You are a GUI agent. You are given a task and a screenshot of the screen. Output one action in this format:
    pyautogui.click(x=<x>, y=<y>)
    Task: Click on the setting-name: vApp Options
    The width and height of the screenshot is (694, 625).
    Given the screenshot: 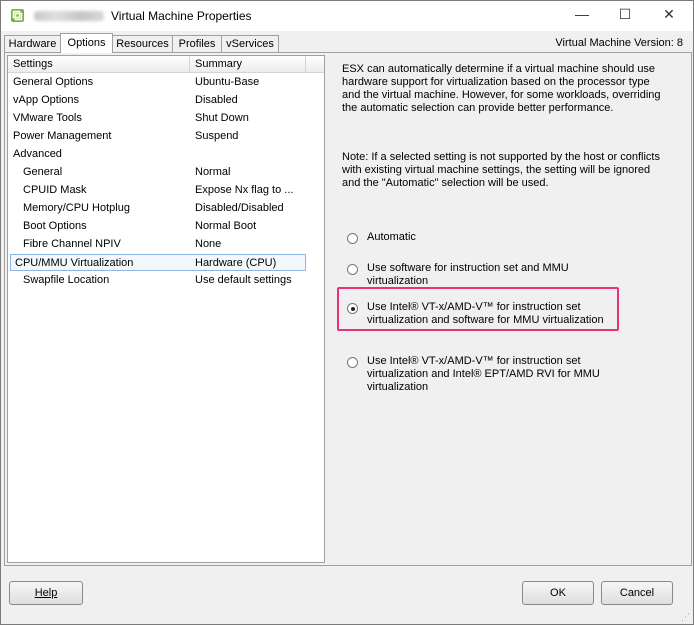 What is the action you would take?
    pyautogui.click(x=46, y=100)
    